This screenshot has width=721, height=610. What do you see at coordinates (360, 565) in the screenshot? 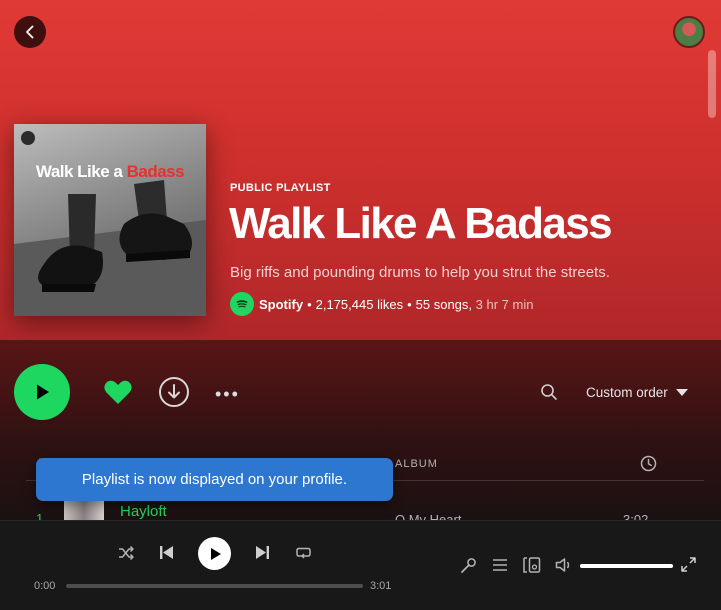
I see `player-bar: 0:00 3:01` at bounding box center [360, 565].